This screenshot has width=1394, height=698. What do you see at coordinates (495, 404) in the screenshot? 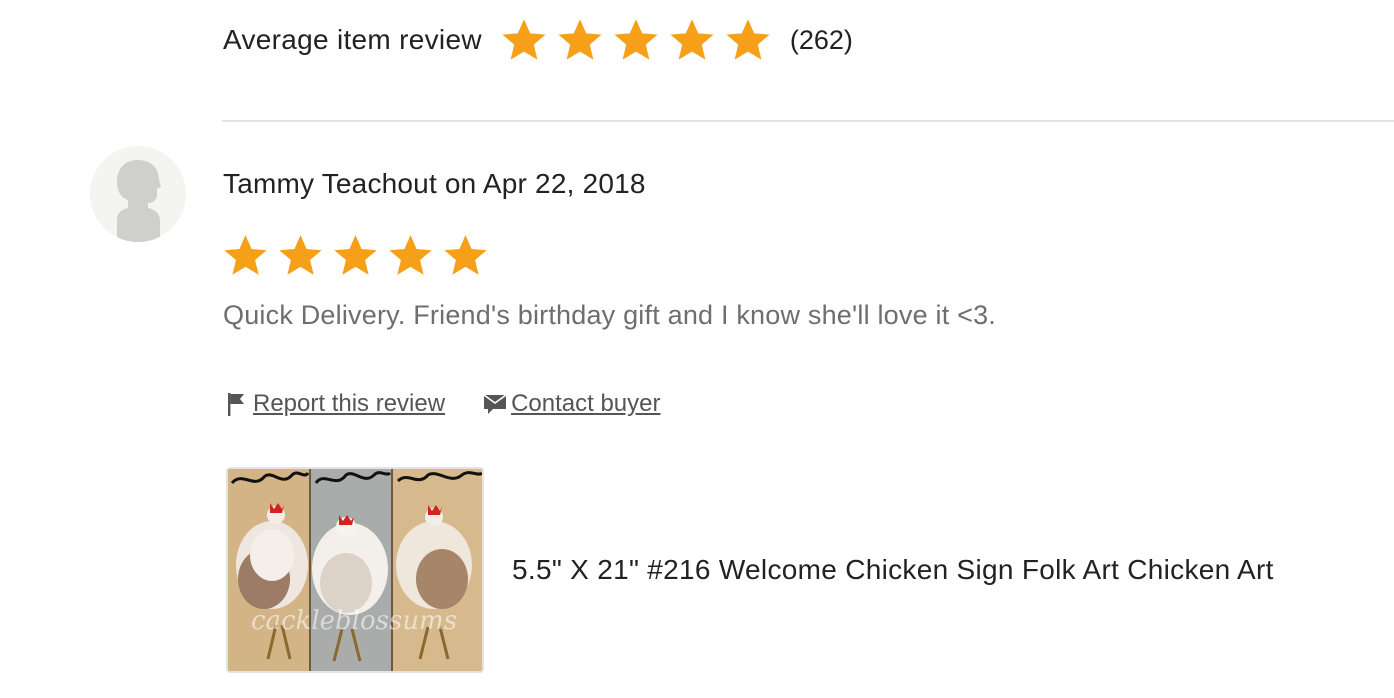
I see `message-icon` at bounding box center [495, 404].